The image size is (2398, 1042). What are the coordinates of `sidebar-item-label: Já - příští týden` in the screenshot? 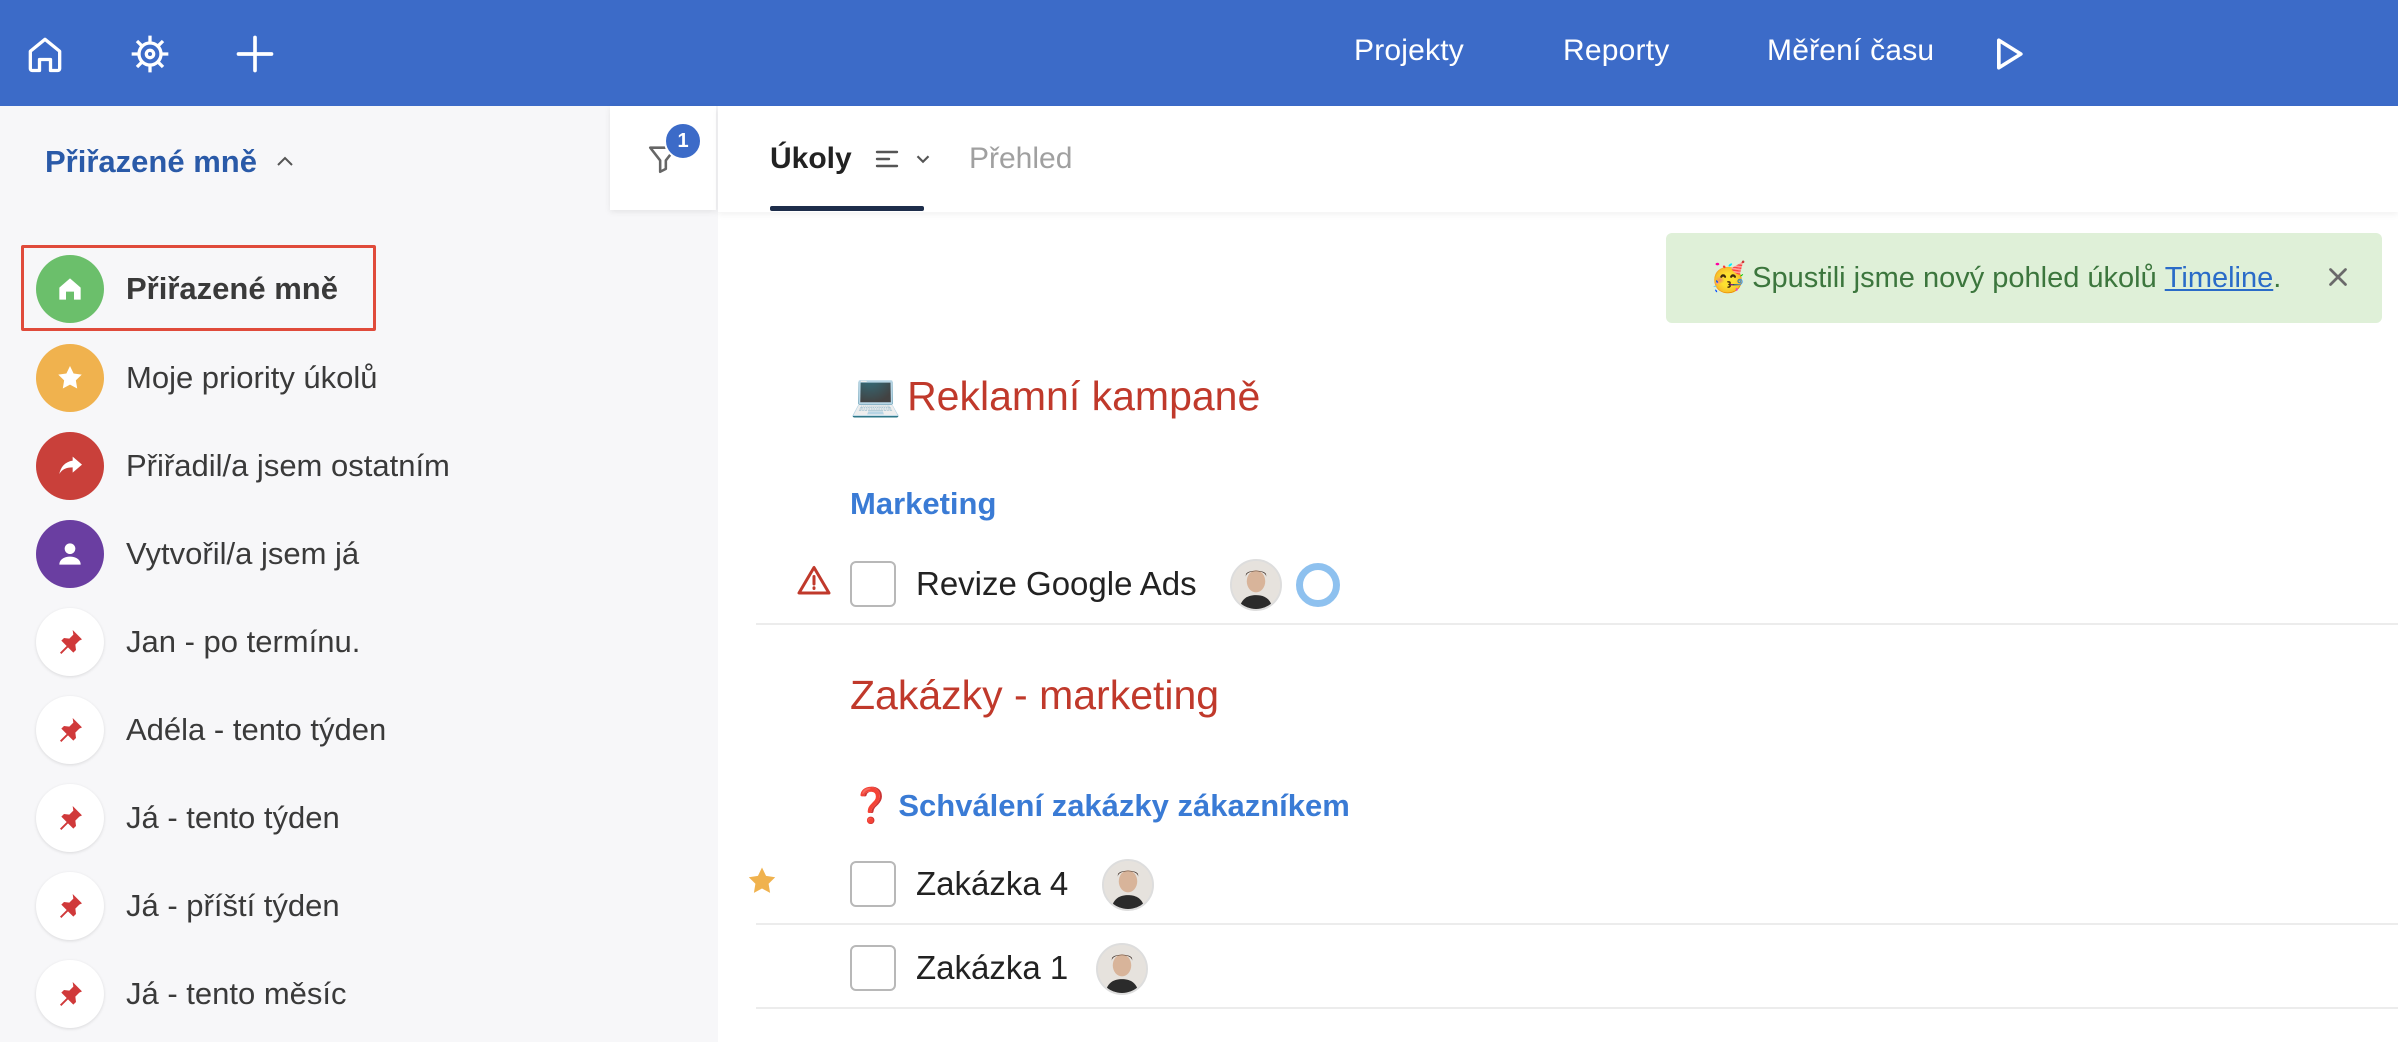 It's located at (233, 905).